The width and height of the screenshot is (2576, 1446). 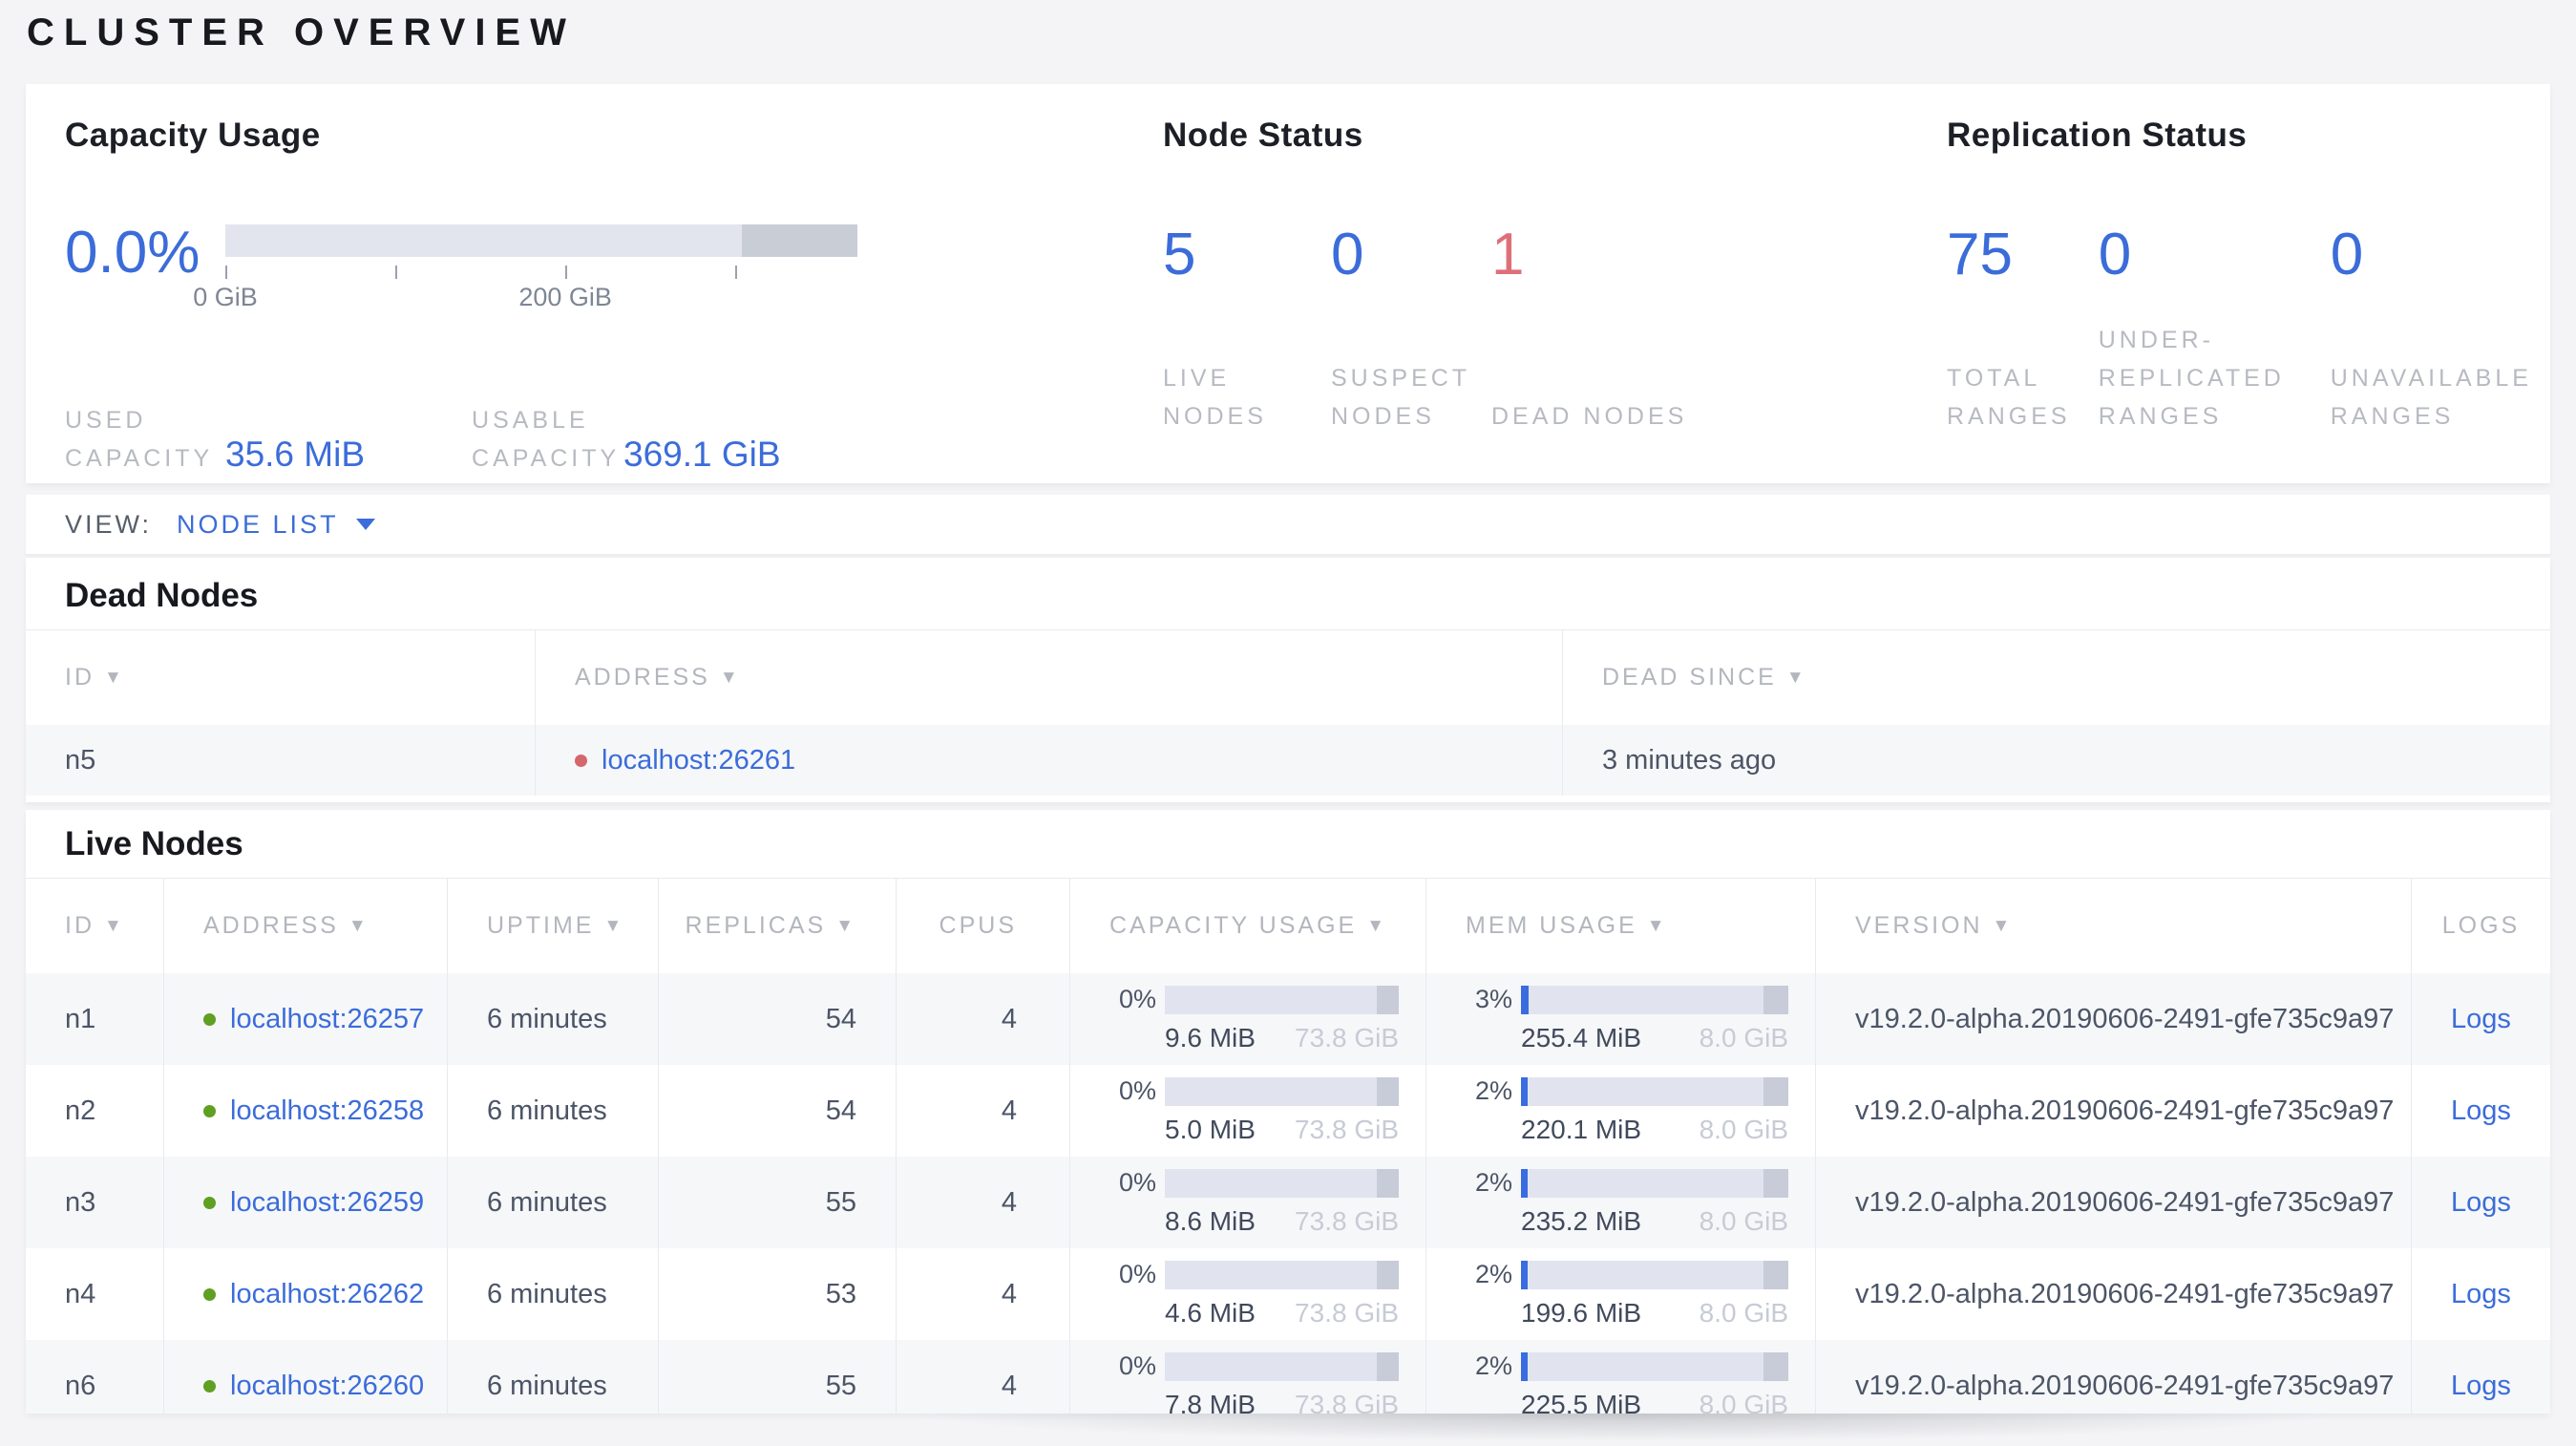 What do you see at coordinates (1210, 1038) in the screenshot?
I see `usage-used-value: 9.6 MiB` at bounding box center [1210, 1038].